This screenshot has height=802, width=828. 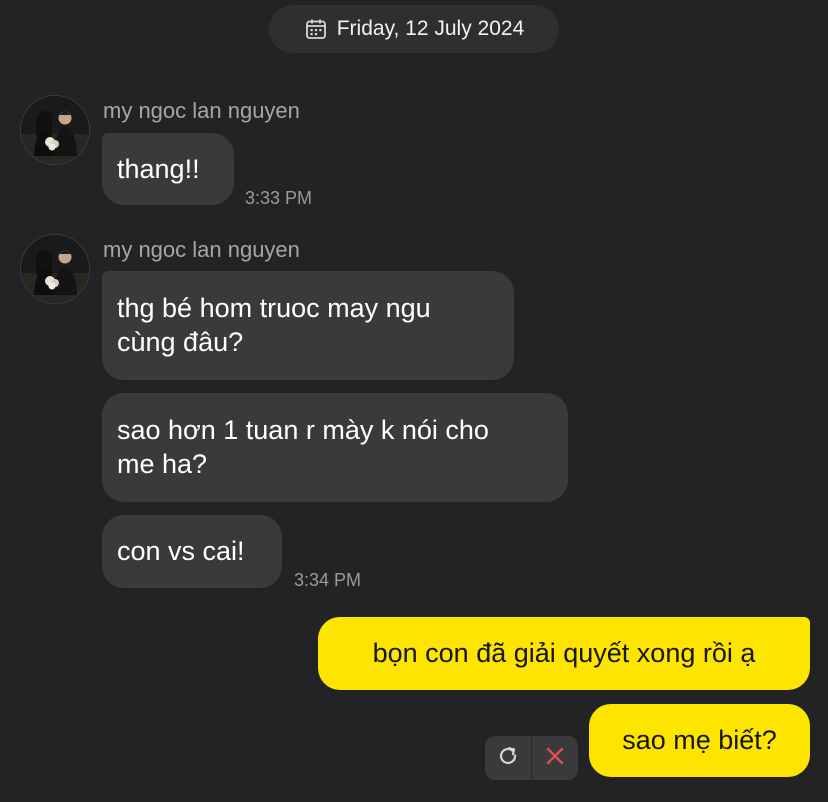 I want to click on message-line: me ha?, so click(x=162, y=464).